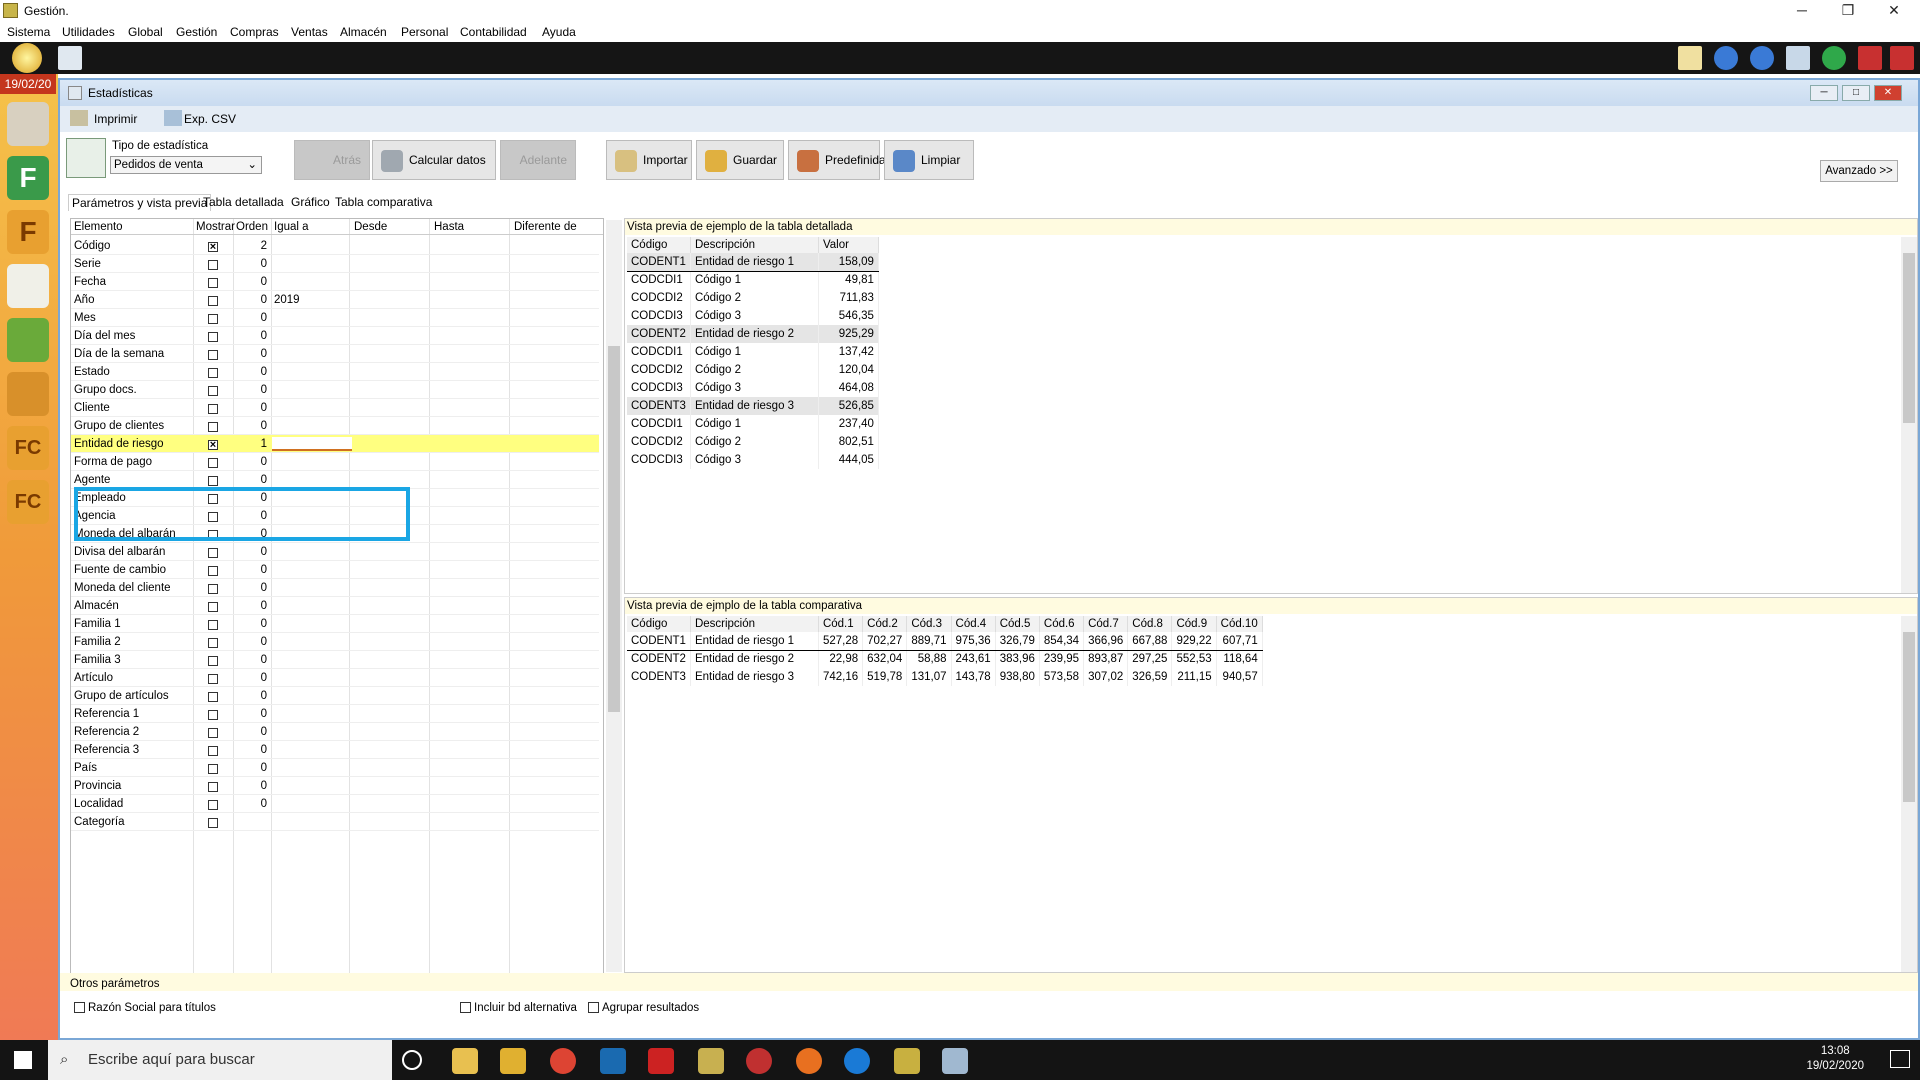 This screenshot has width=1920, height=1080. What do you see at coordinates (335, 372) in the screenshot?
I see `param-row: Estado 0` at bounding box center [335, 372].